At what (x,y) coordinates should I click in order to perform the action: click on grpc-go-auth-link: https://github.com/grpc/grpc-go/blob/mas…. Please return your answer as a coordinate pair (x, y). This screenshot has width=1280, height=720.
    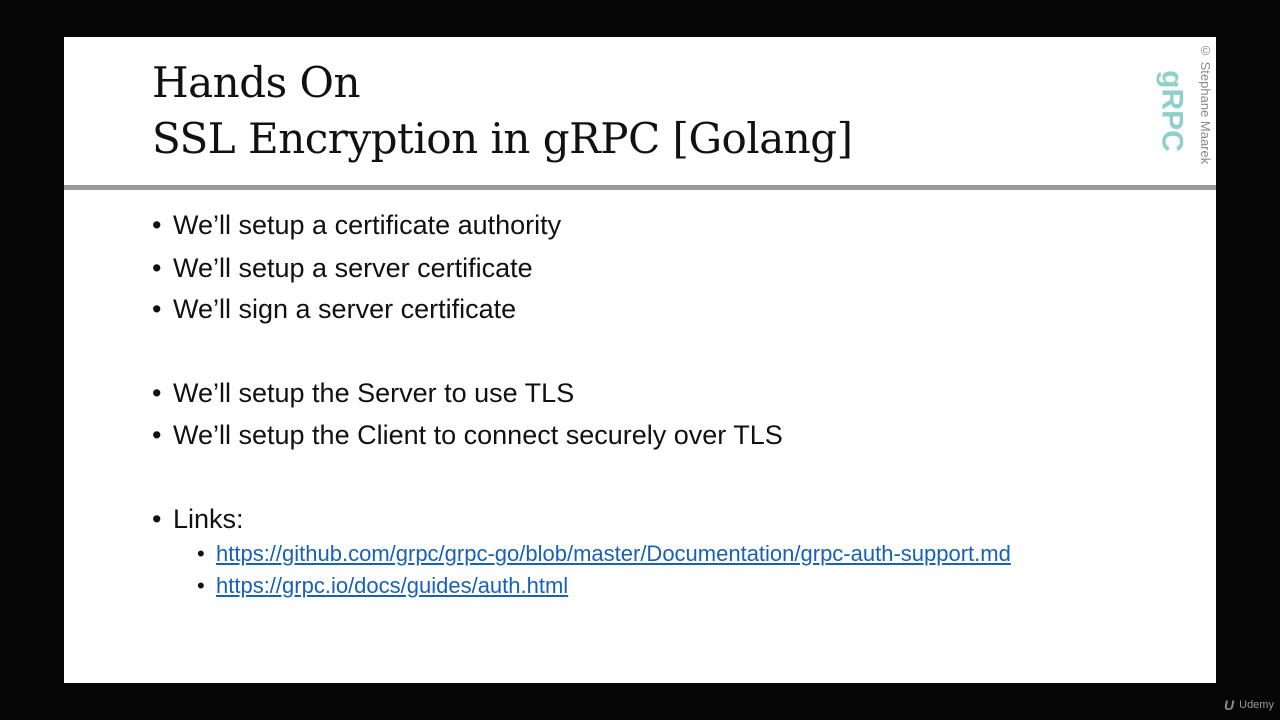
    Looking at the image, I should click on (613, 553).